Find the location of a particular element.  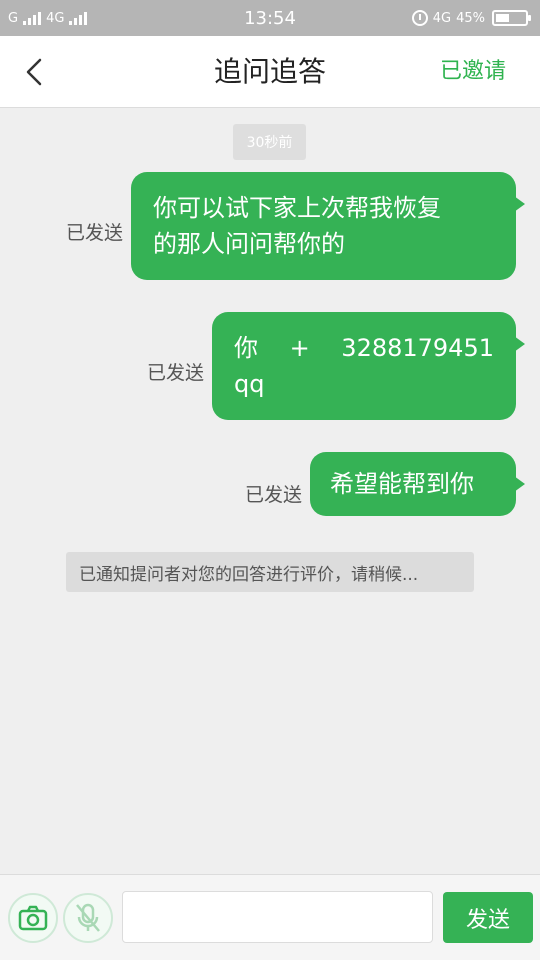

message-bubble: 你可以试下家上次帮我恢复 的那人问问帮你的 is located at coordinates (328, 226).